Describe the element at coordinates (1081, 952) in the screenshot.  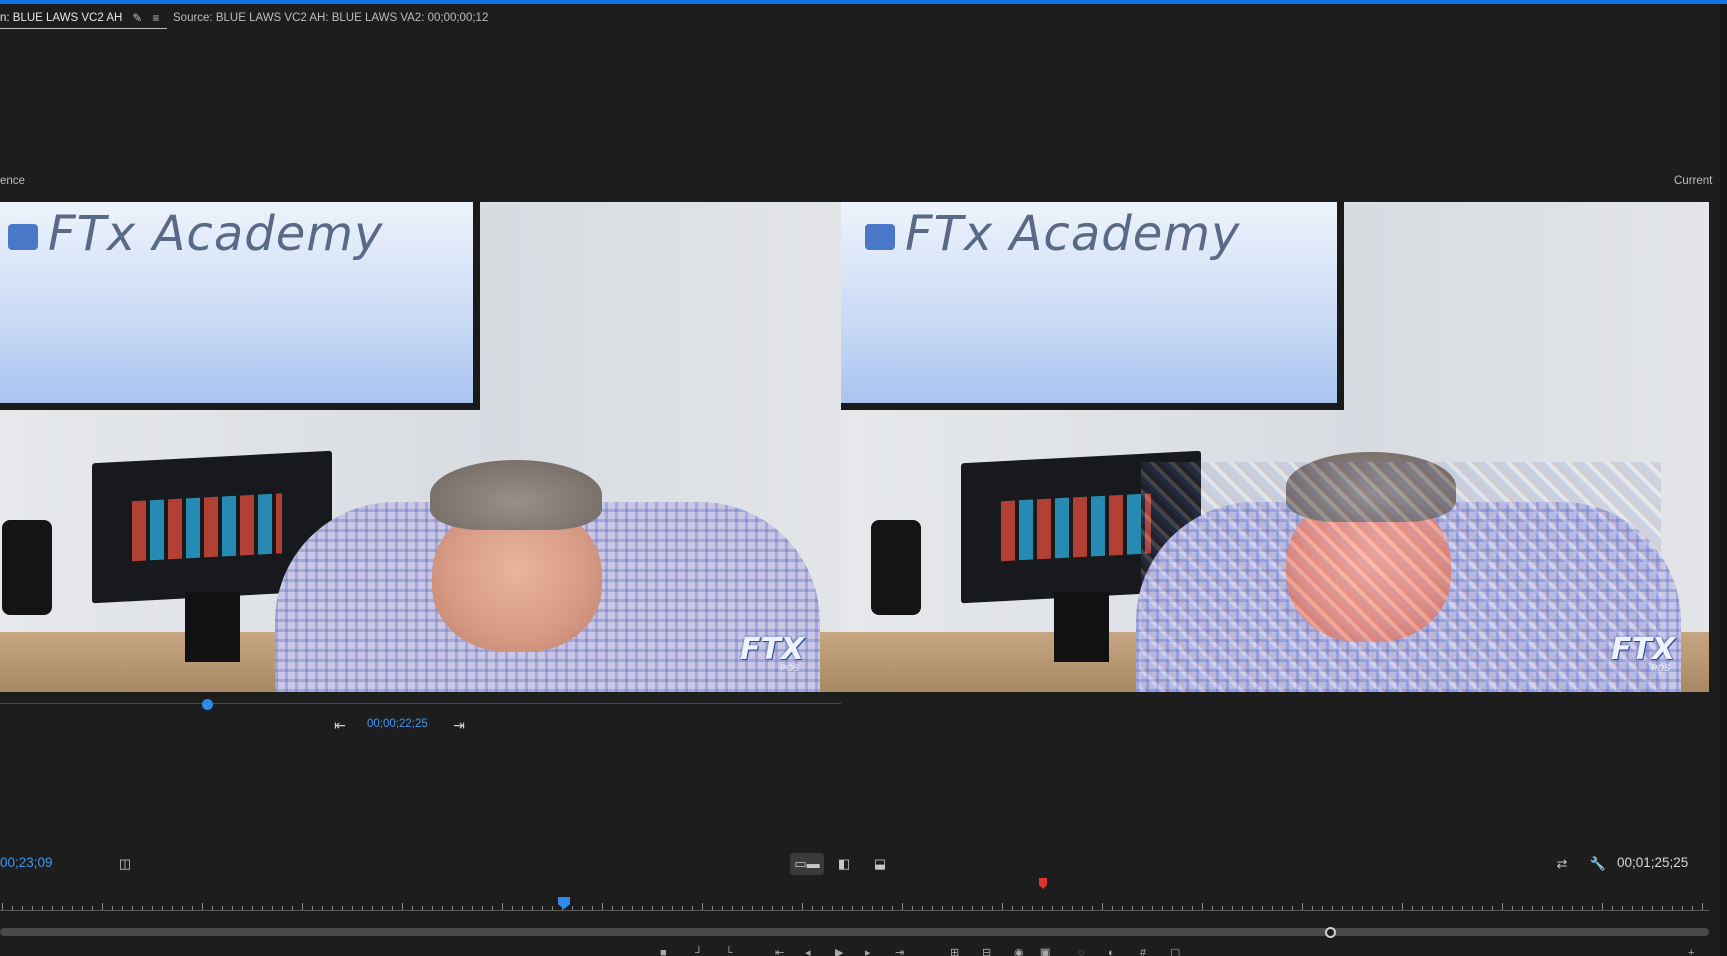
I see `proxy-icon: ◌` at that location.